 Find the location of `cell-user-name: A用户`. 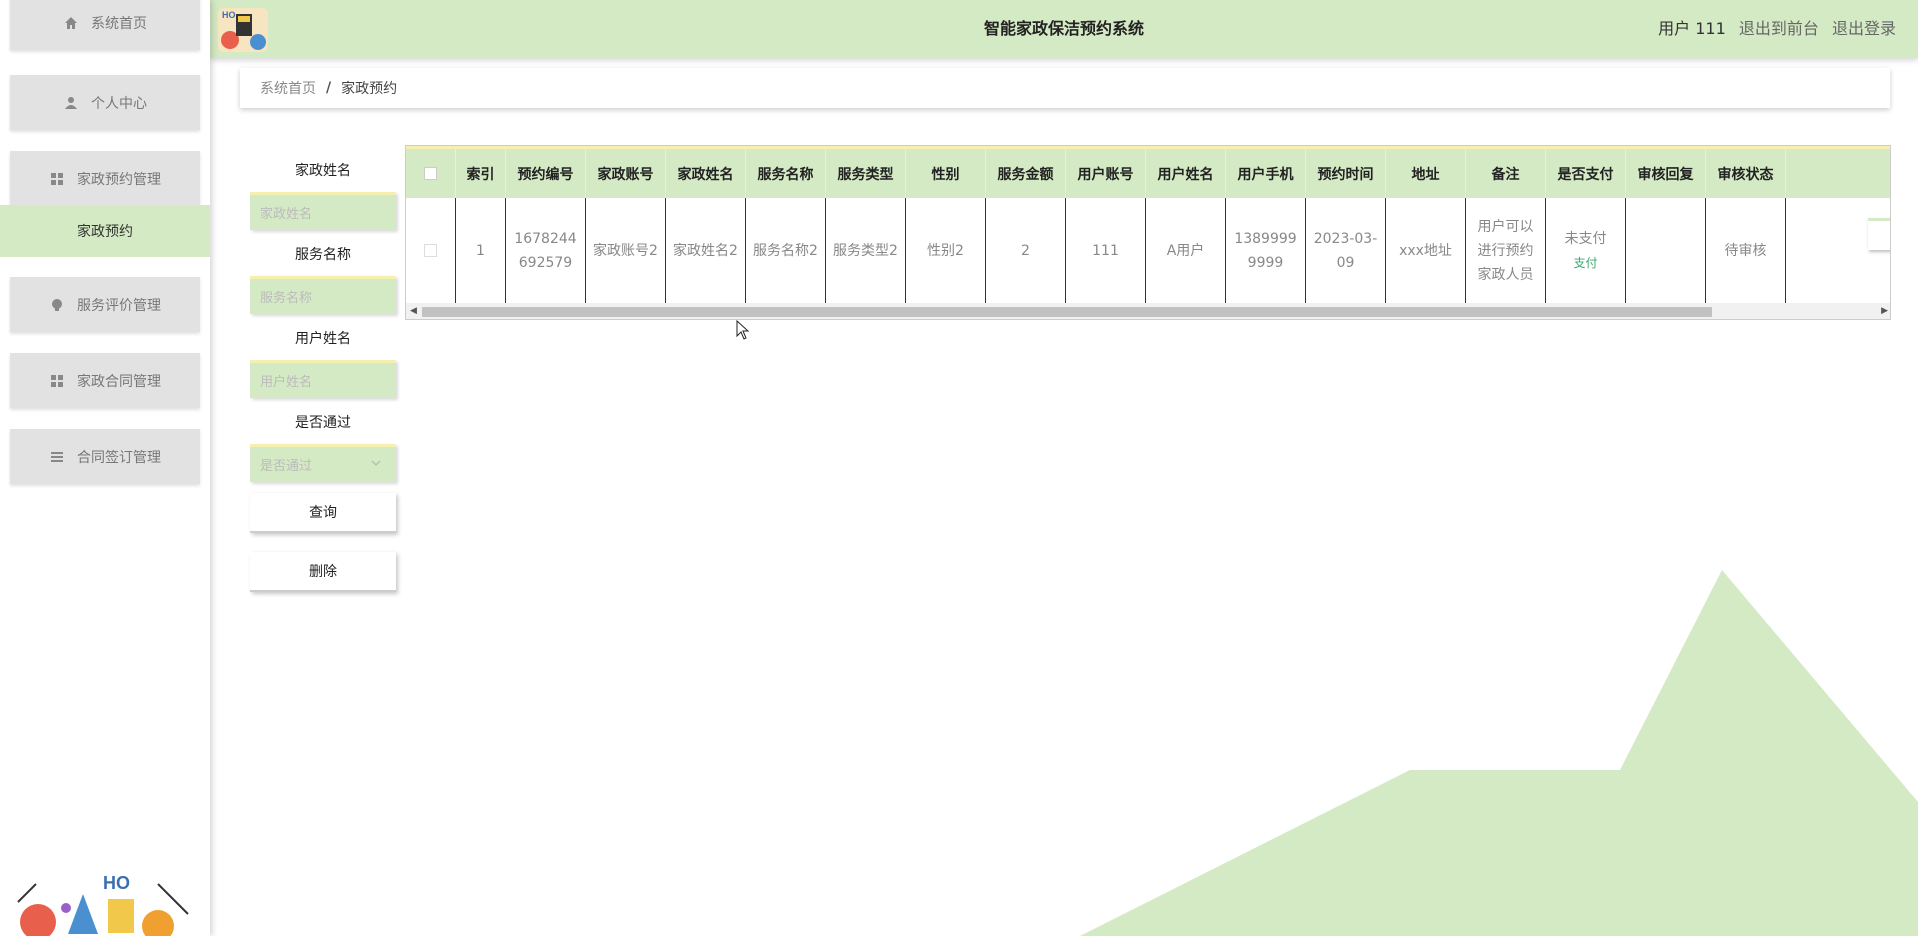

cell-user-name: A用户 is located at coordinates (1186, 250).